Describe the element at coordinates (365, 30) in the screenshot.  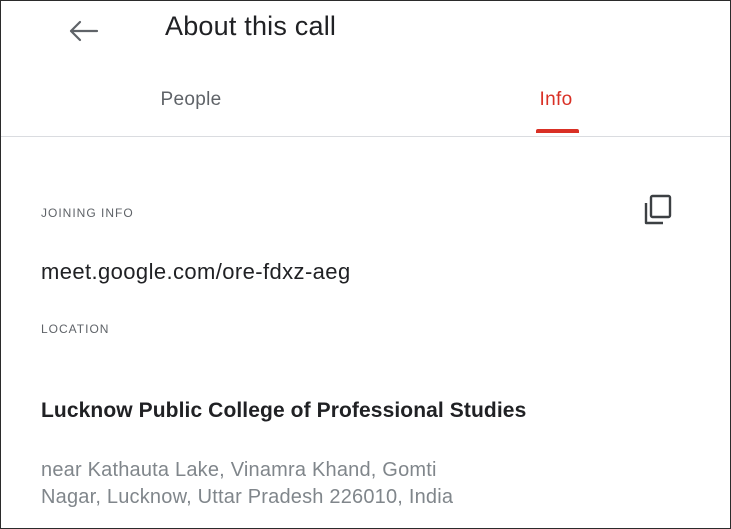
I see `app-bar: About this call` at that location.